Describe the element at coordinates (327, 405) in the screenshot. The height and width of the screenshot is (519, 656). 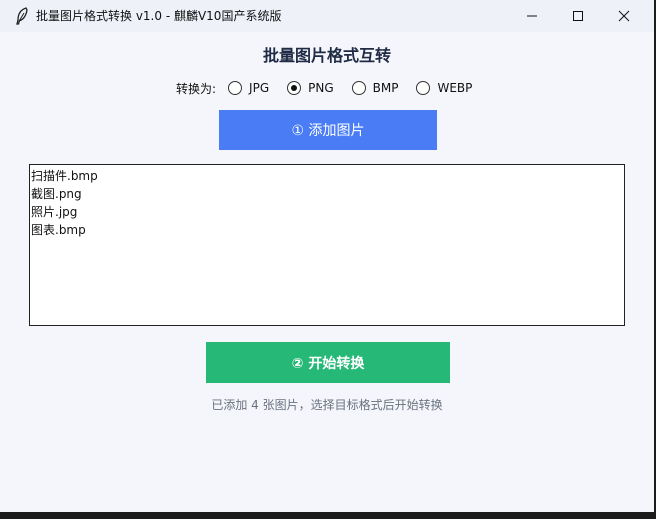
I see `status-text: 已添加 4 张图片，选择目标格式后开始转换` at that location.